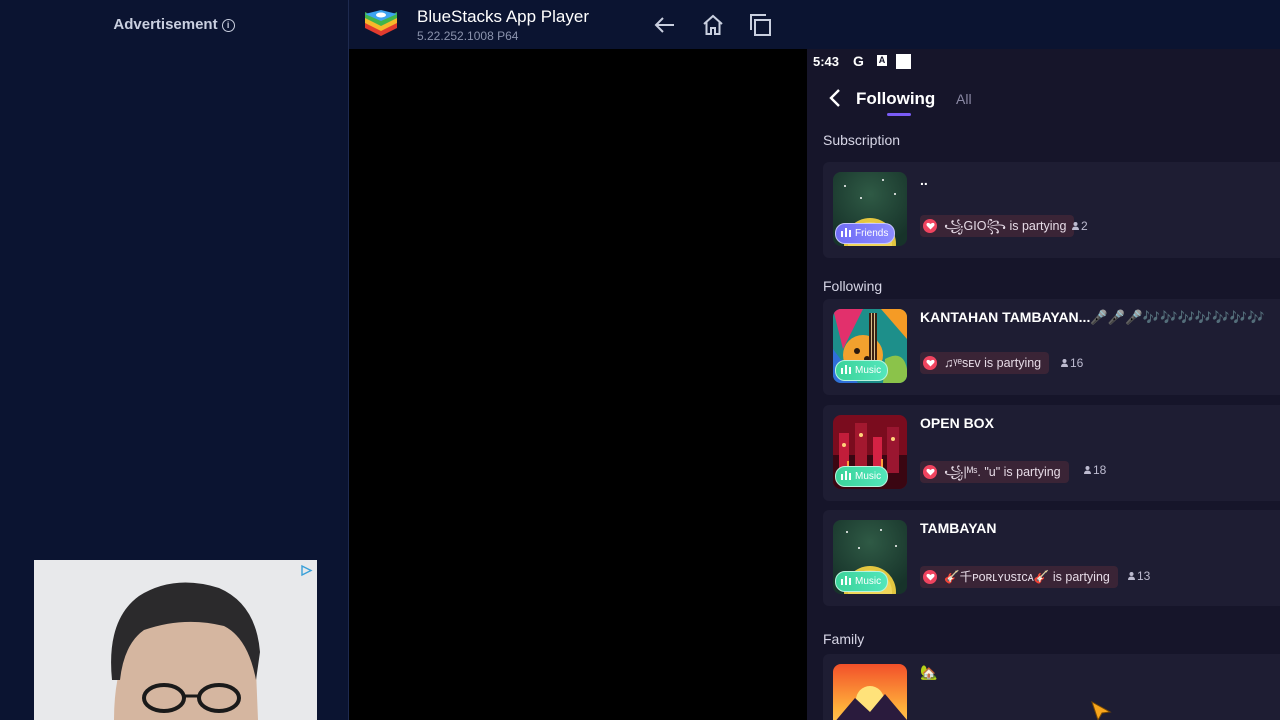  I want to click on section-subscription: Subscription, so click(862, 140).